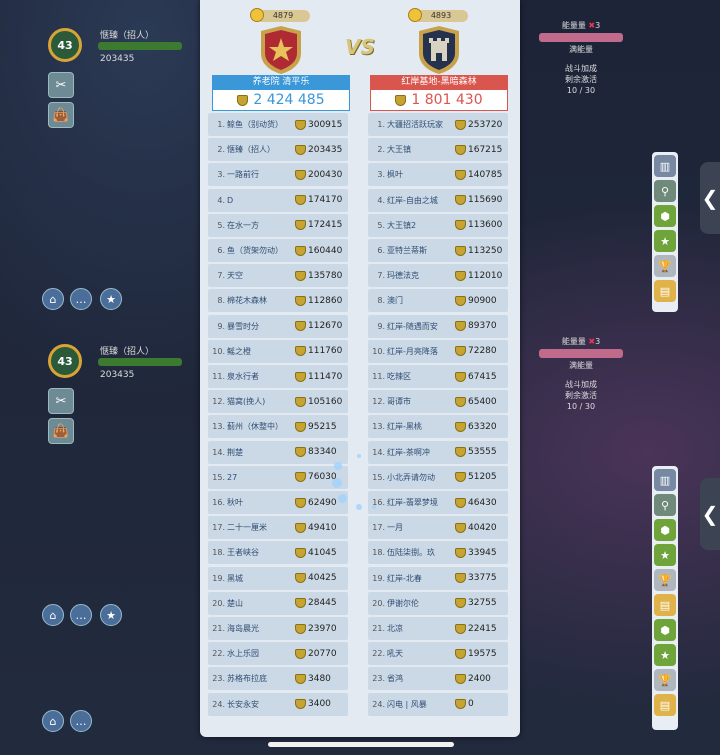  Describe the element at coordinates (395, 301) in the screenshot. I see `member-name: 澳门` at that location.